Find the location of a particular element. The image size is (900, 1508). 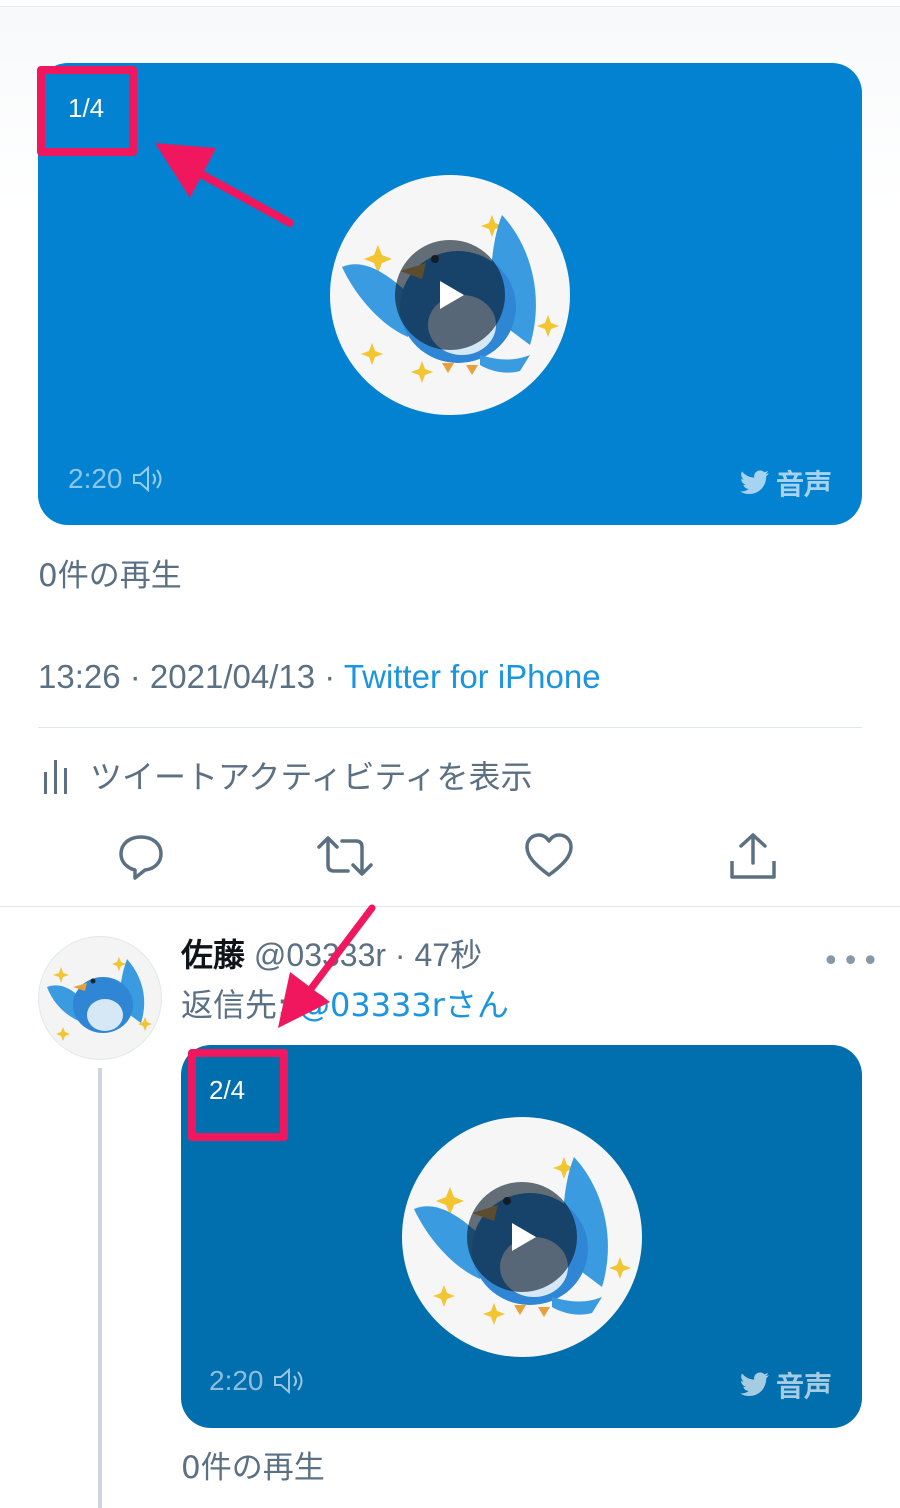

tweet-meta: 13:26 · 2021/04/13 · Twitter for iPhone is located at coordinates (319, 677).